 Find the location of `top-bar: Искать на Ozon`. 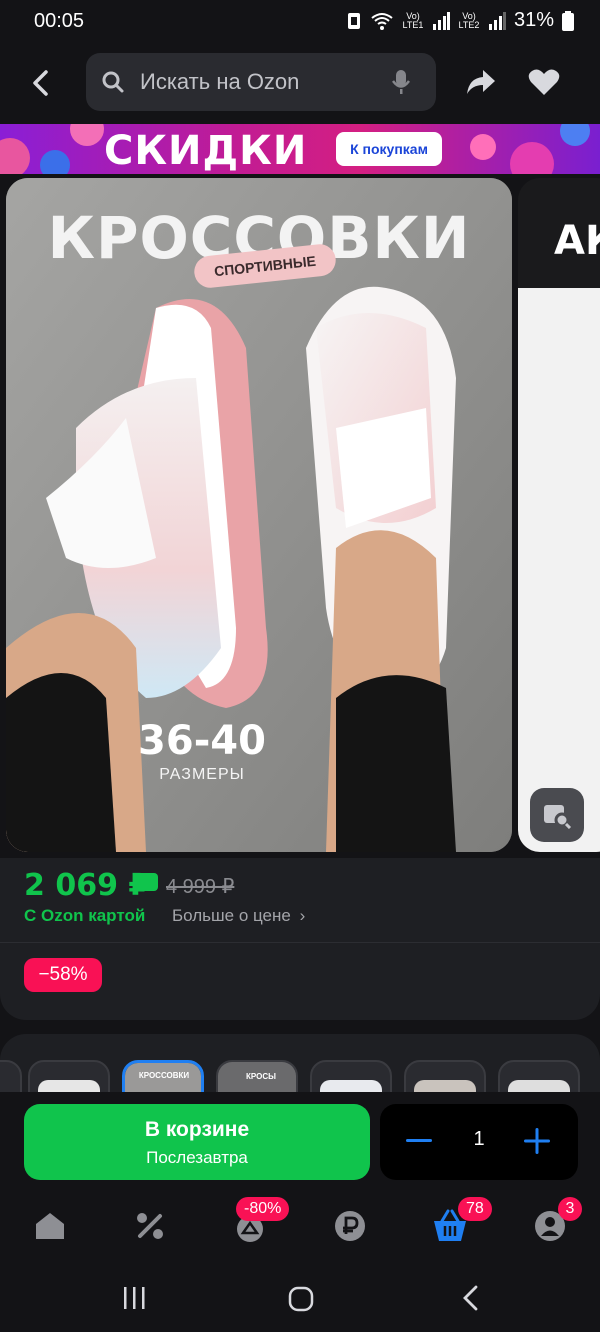

top-bar: Искать на Ozon is located at coordinates (300, 84).